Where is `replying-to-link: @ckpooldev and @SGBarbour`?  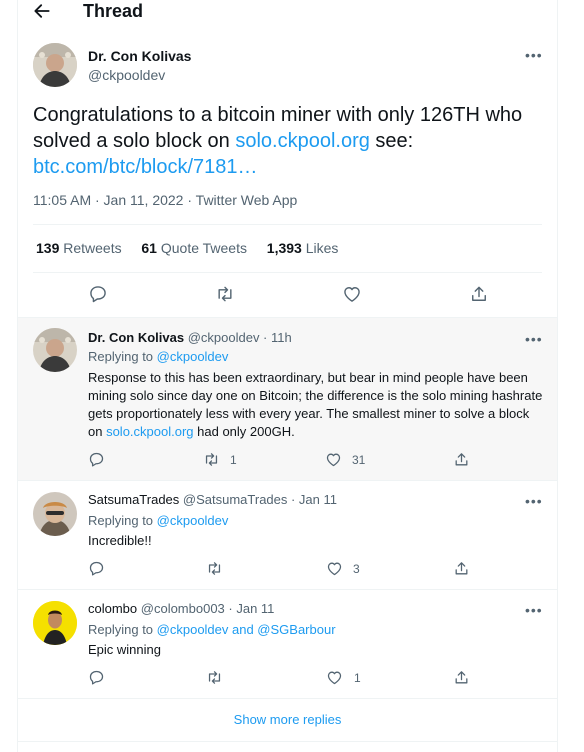
replying-to-link: @ckpooldev and @SGBarbour is located at coordinates (246, 629).